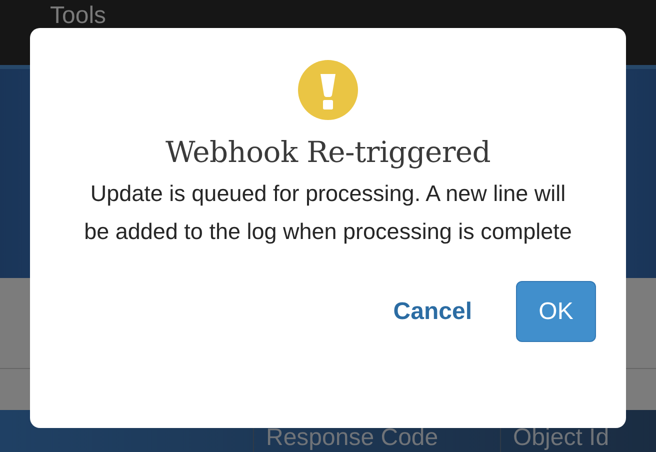 The height and width of the screenshot is (452, 656). Describe the element at coordinates (432, 312) in the screenshot. I see `cancel-button: Cancel` at that location.